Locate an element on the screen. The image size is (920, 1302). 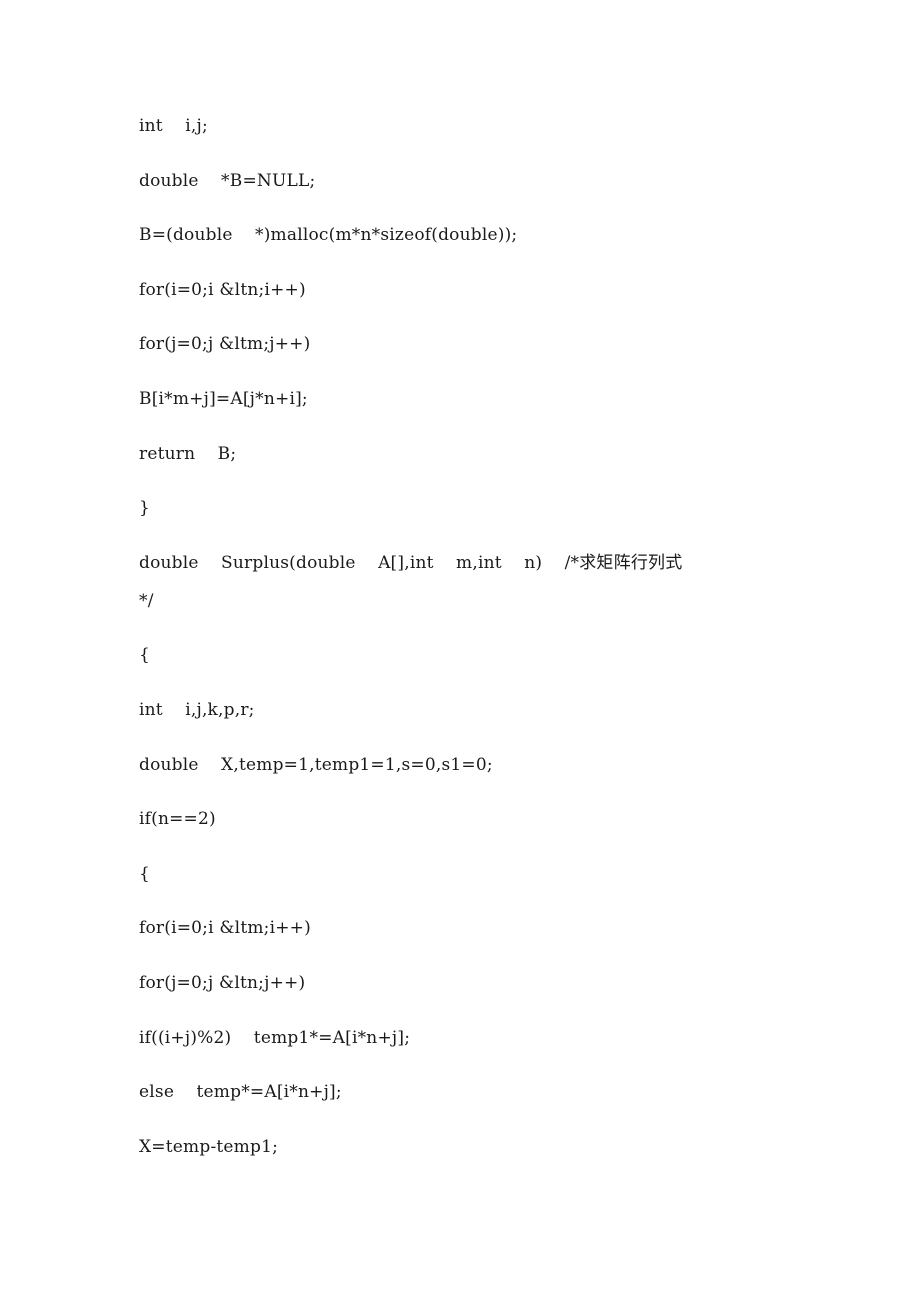
code-line: B=(double *)malloc(m*n*sizeof(double)); is located at coordinates (328, 235).